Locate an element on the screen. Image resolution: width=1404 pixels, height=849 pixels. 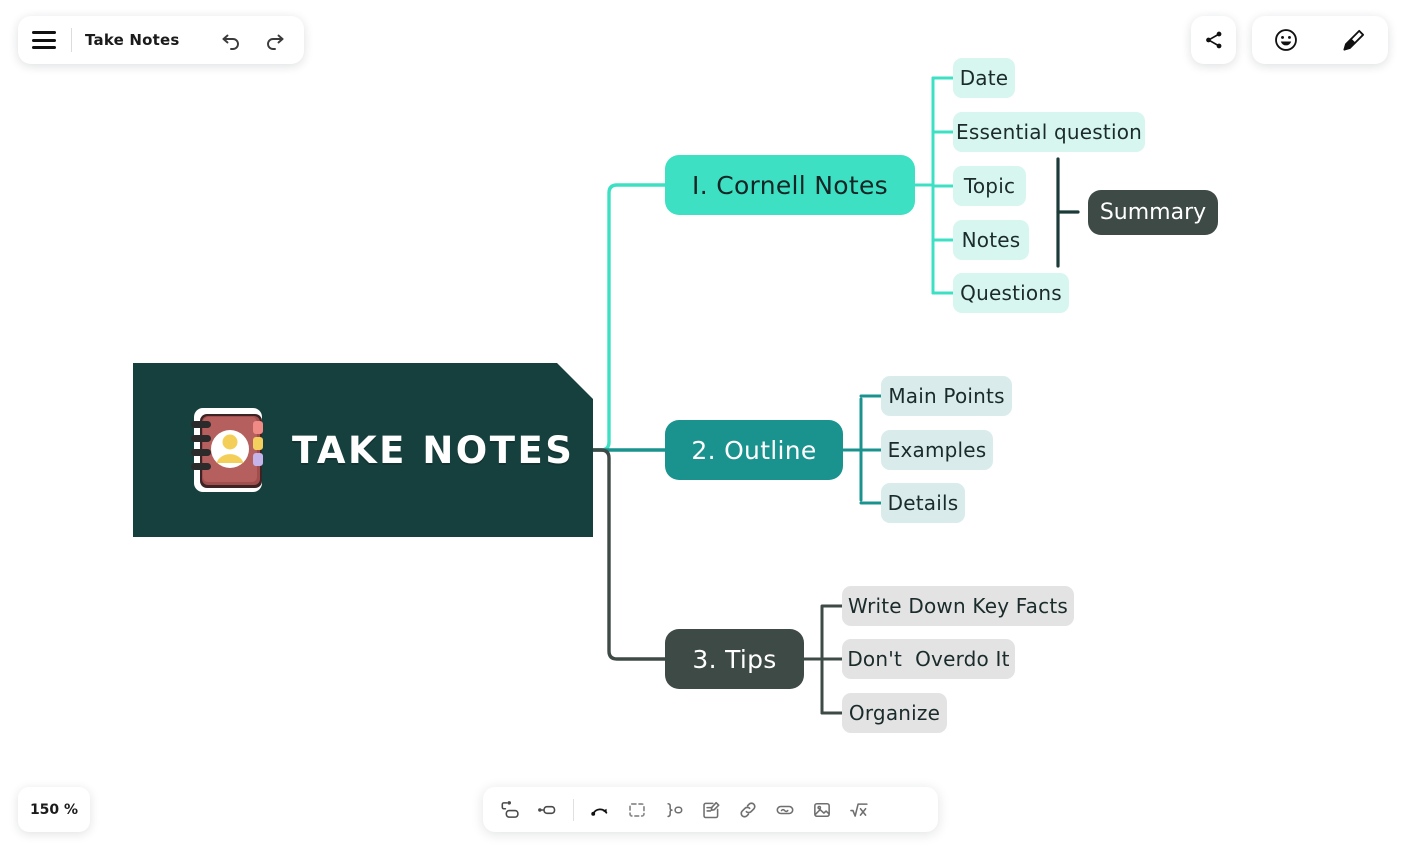
sticker-icon is located at coordinates (785, 810).